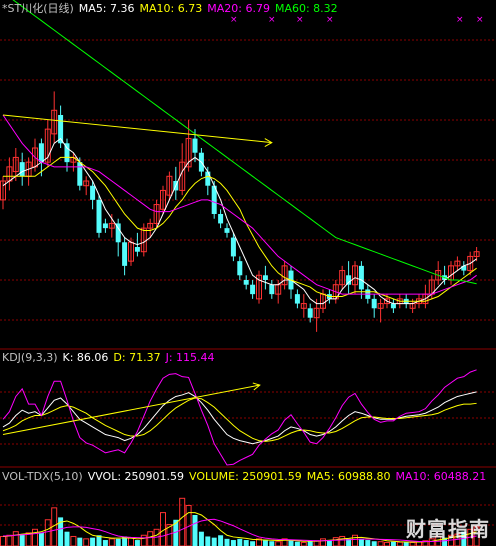  I want to click on d-value-label: D: 71.37, so click(137, 357).